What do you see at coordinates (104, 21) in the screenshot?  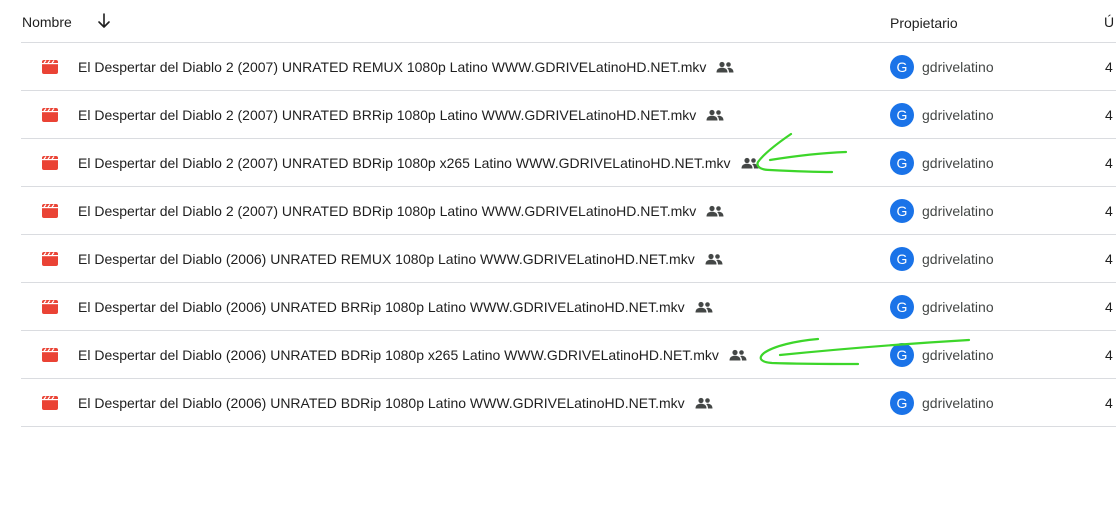 I see `arrow-down-icon` at bounding box center [104, 21].